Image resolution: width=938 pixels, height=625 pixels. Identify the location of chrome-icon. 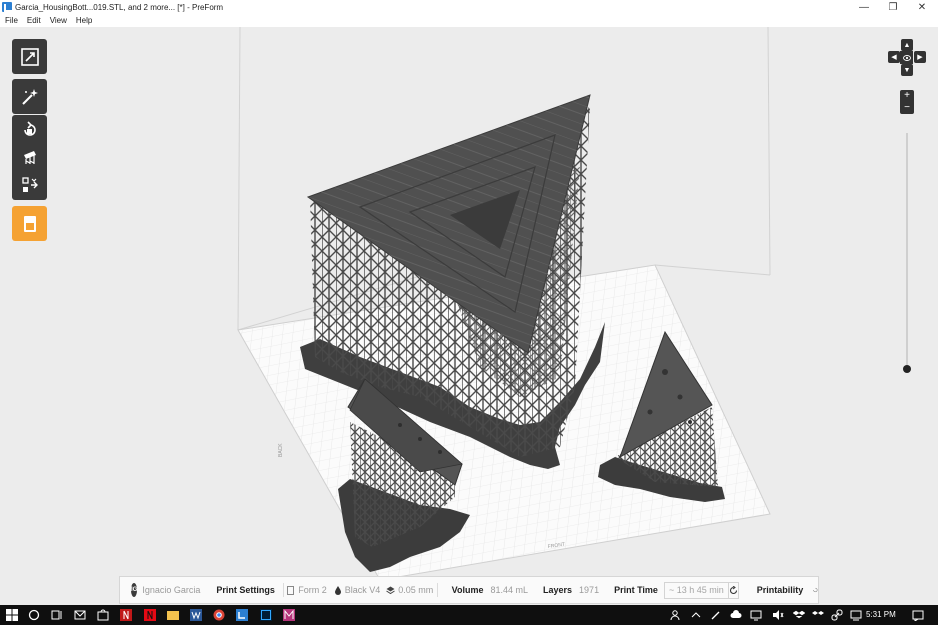
(219, 615).